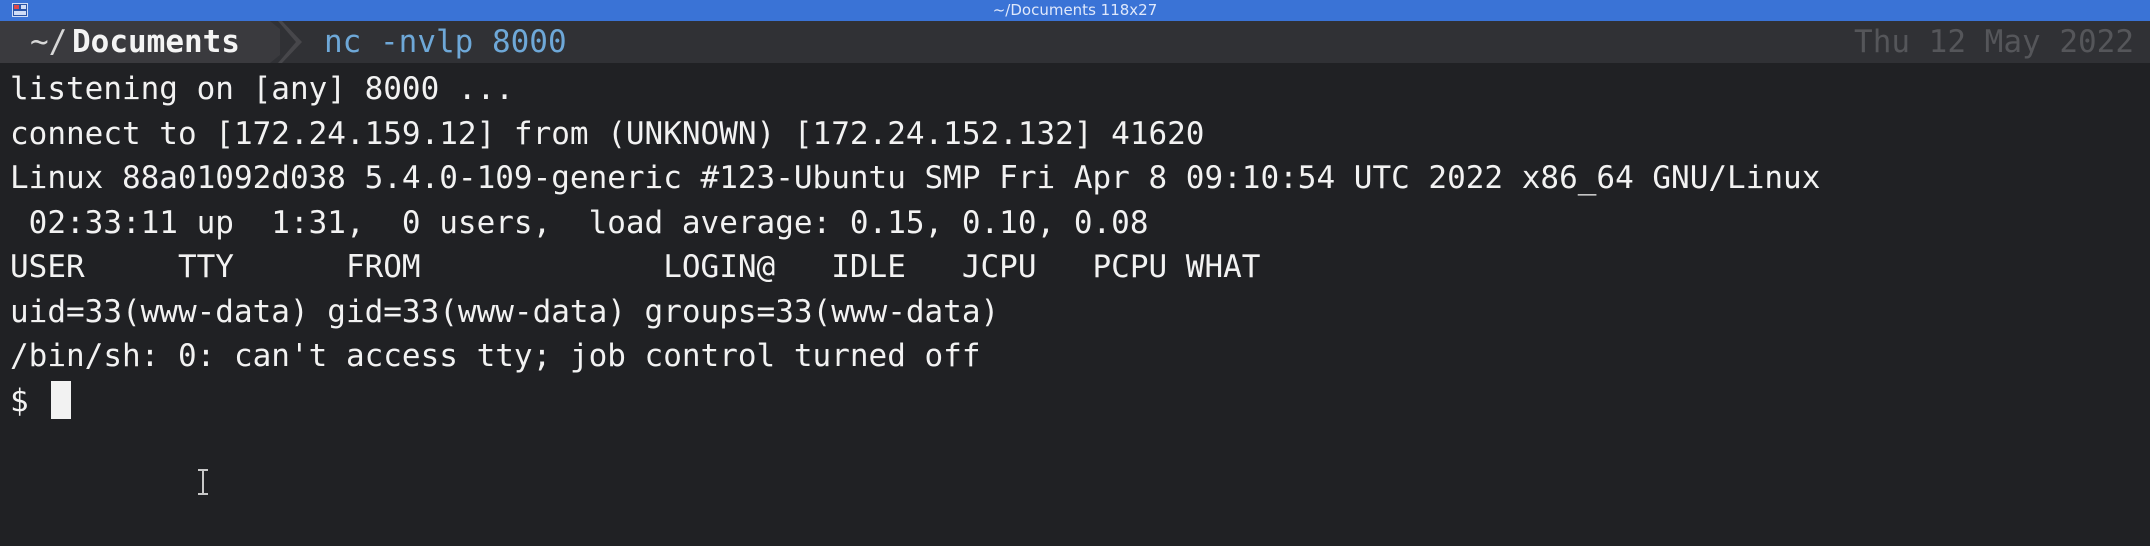 The image size is (2150, 546). I want to click on window-title: ~/Documents 118x27, so click(1075, 10).